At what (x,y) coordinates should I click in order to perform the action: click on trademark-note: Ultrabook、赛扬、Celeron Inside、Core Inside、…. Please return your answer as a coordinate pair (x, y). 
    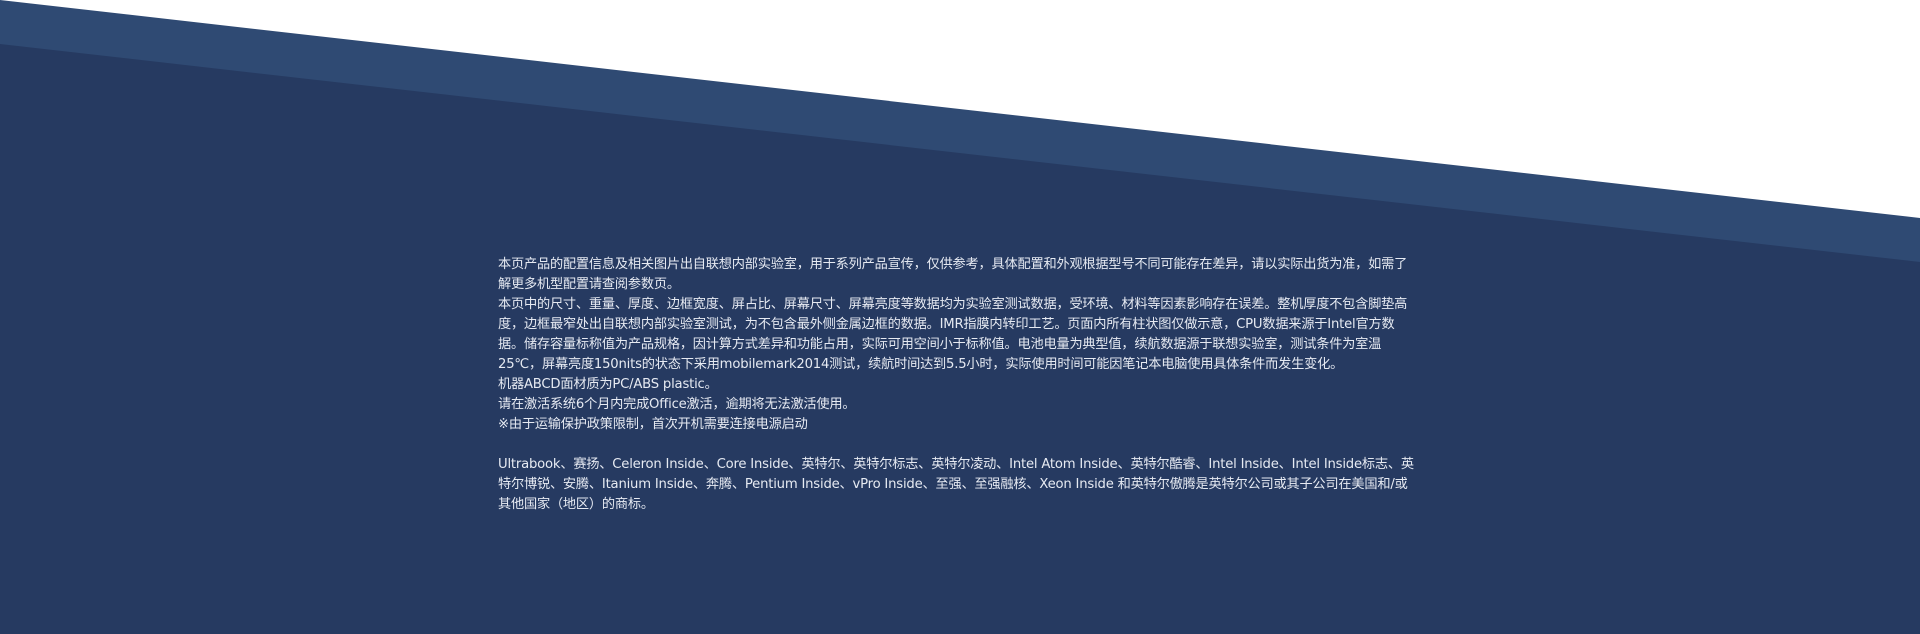
    Looking at the image, I should click on (956, 484).